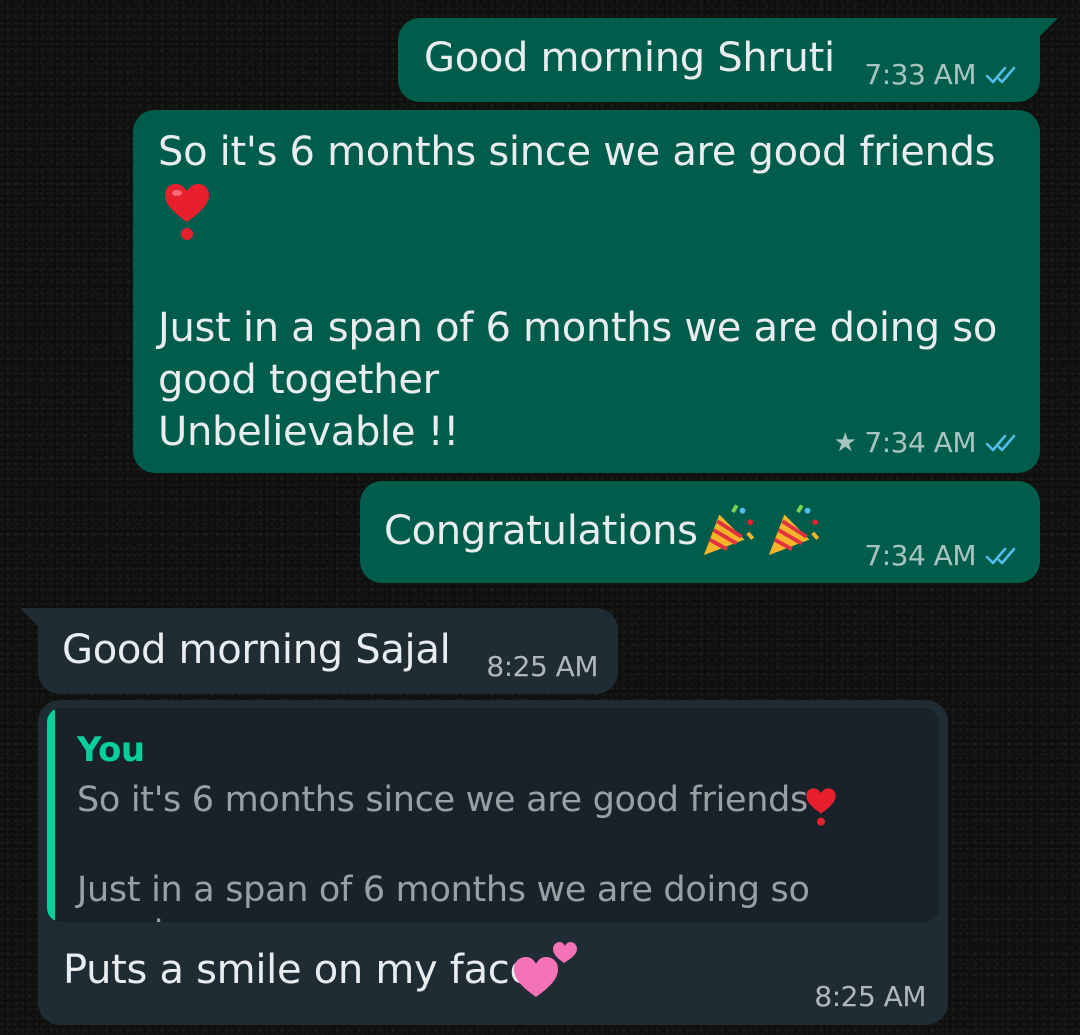  What do you see at coordinates (51, 815) in the screenshot?
I see `quote-accent-bar` at bounding box center [51, 815].